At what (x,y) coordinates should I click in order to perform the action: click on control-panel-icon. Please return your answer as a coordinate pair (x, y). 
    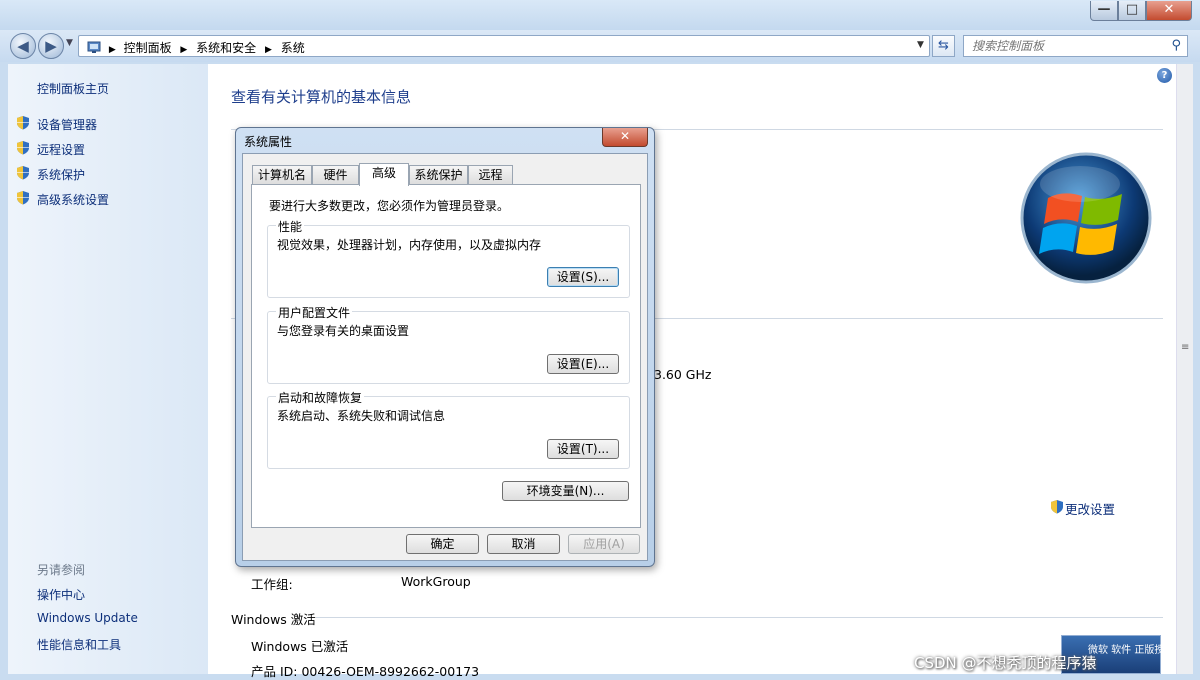
    Looking at the image, I should click on (94, 47).